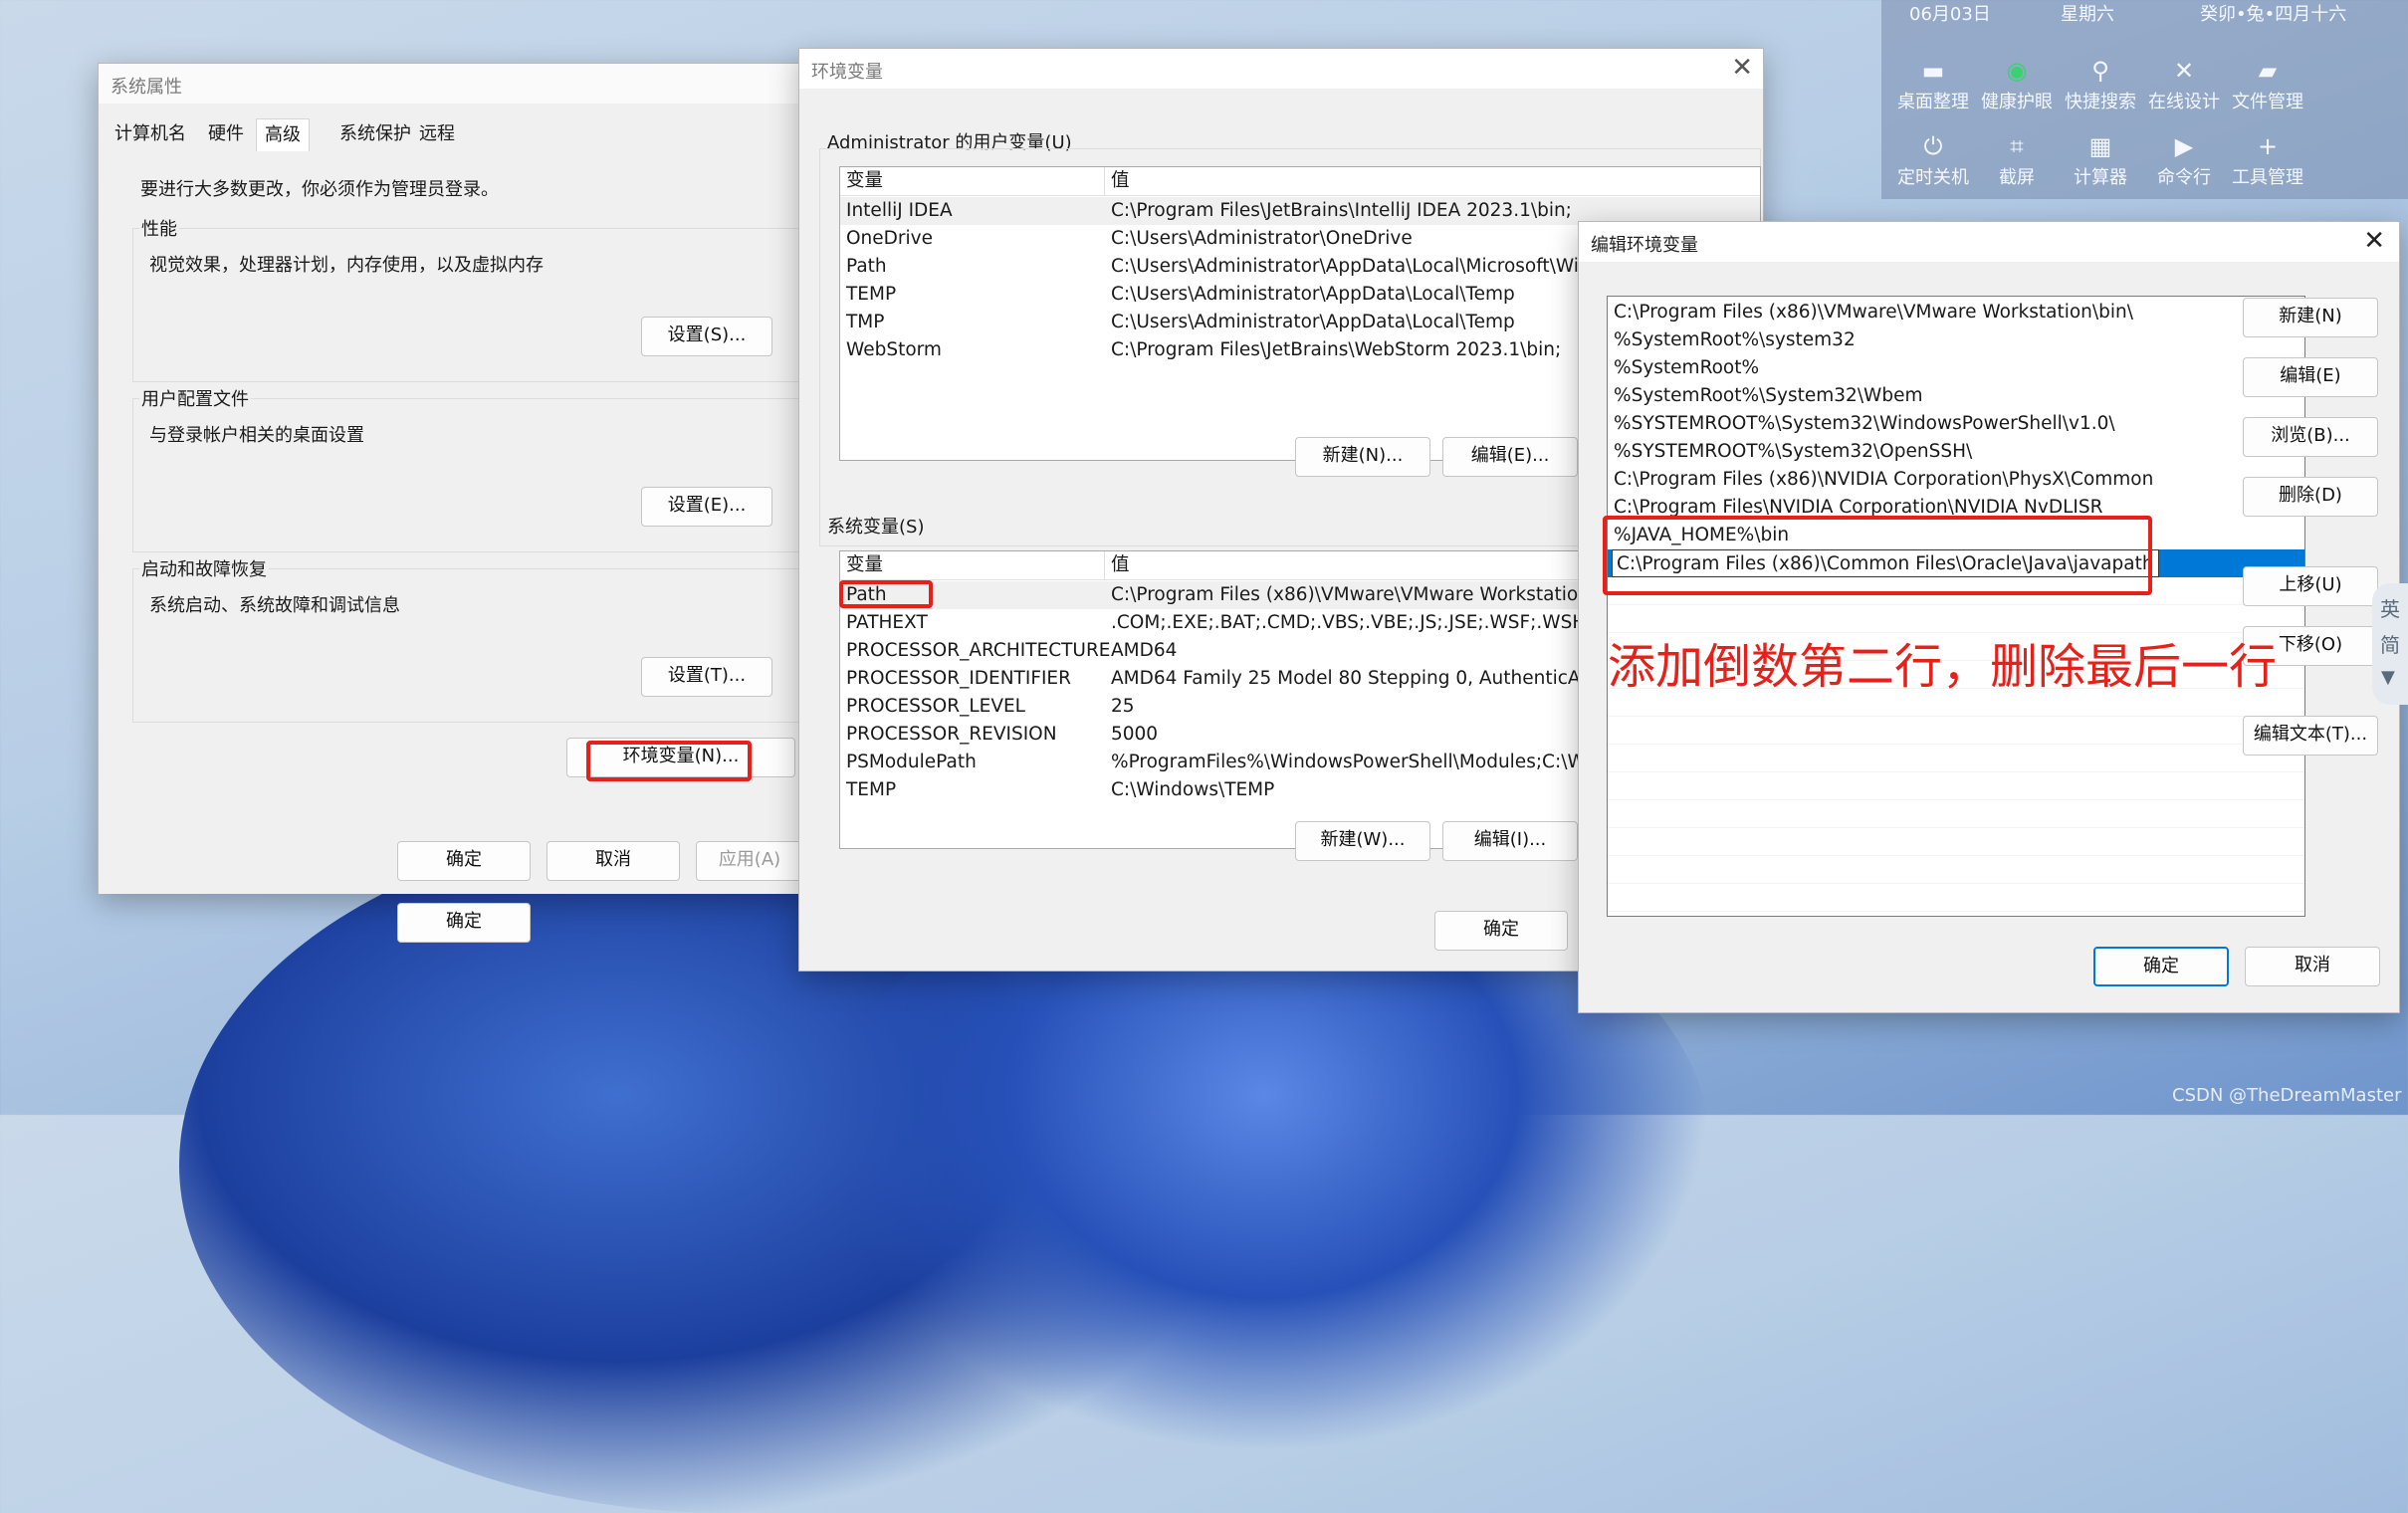  Describe the element at coordinates (1104, 181) in the screenshot. I see `column-divider` at that location.